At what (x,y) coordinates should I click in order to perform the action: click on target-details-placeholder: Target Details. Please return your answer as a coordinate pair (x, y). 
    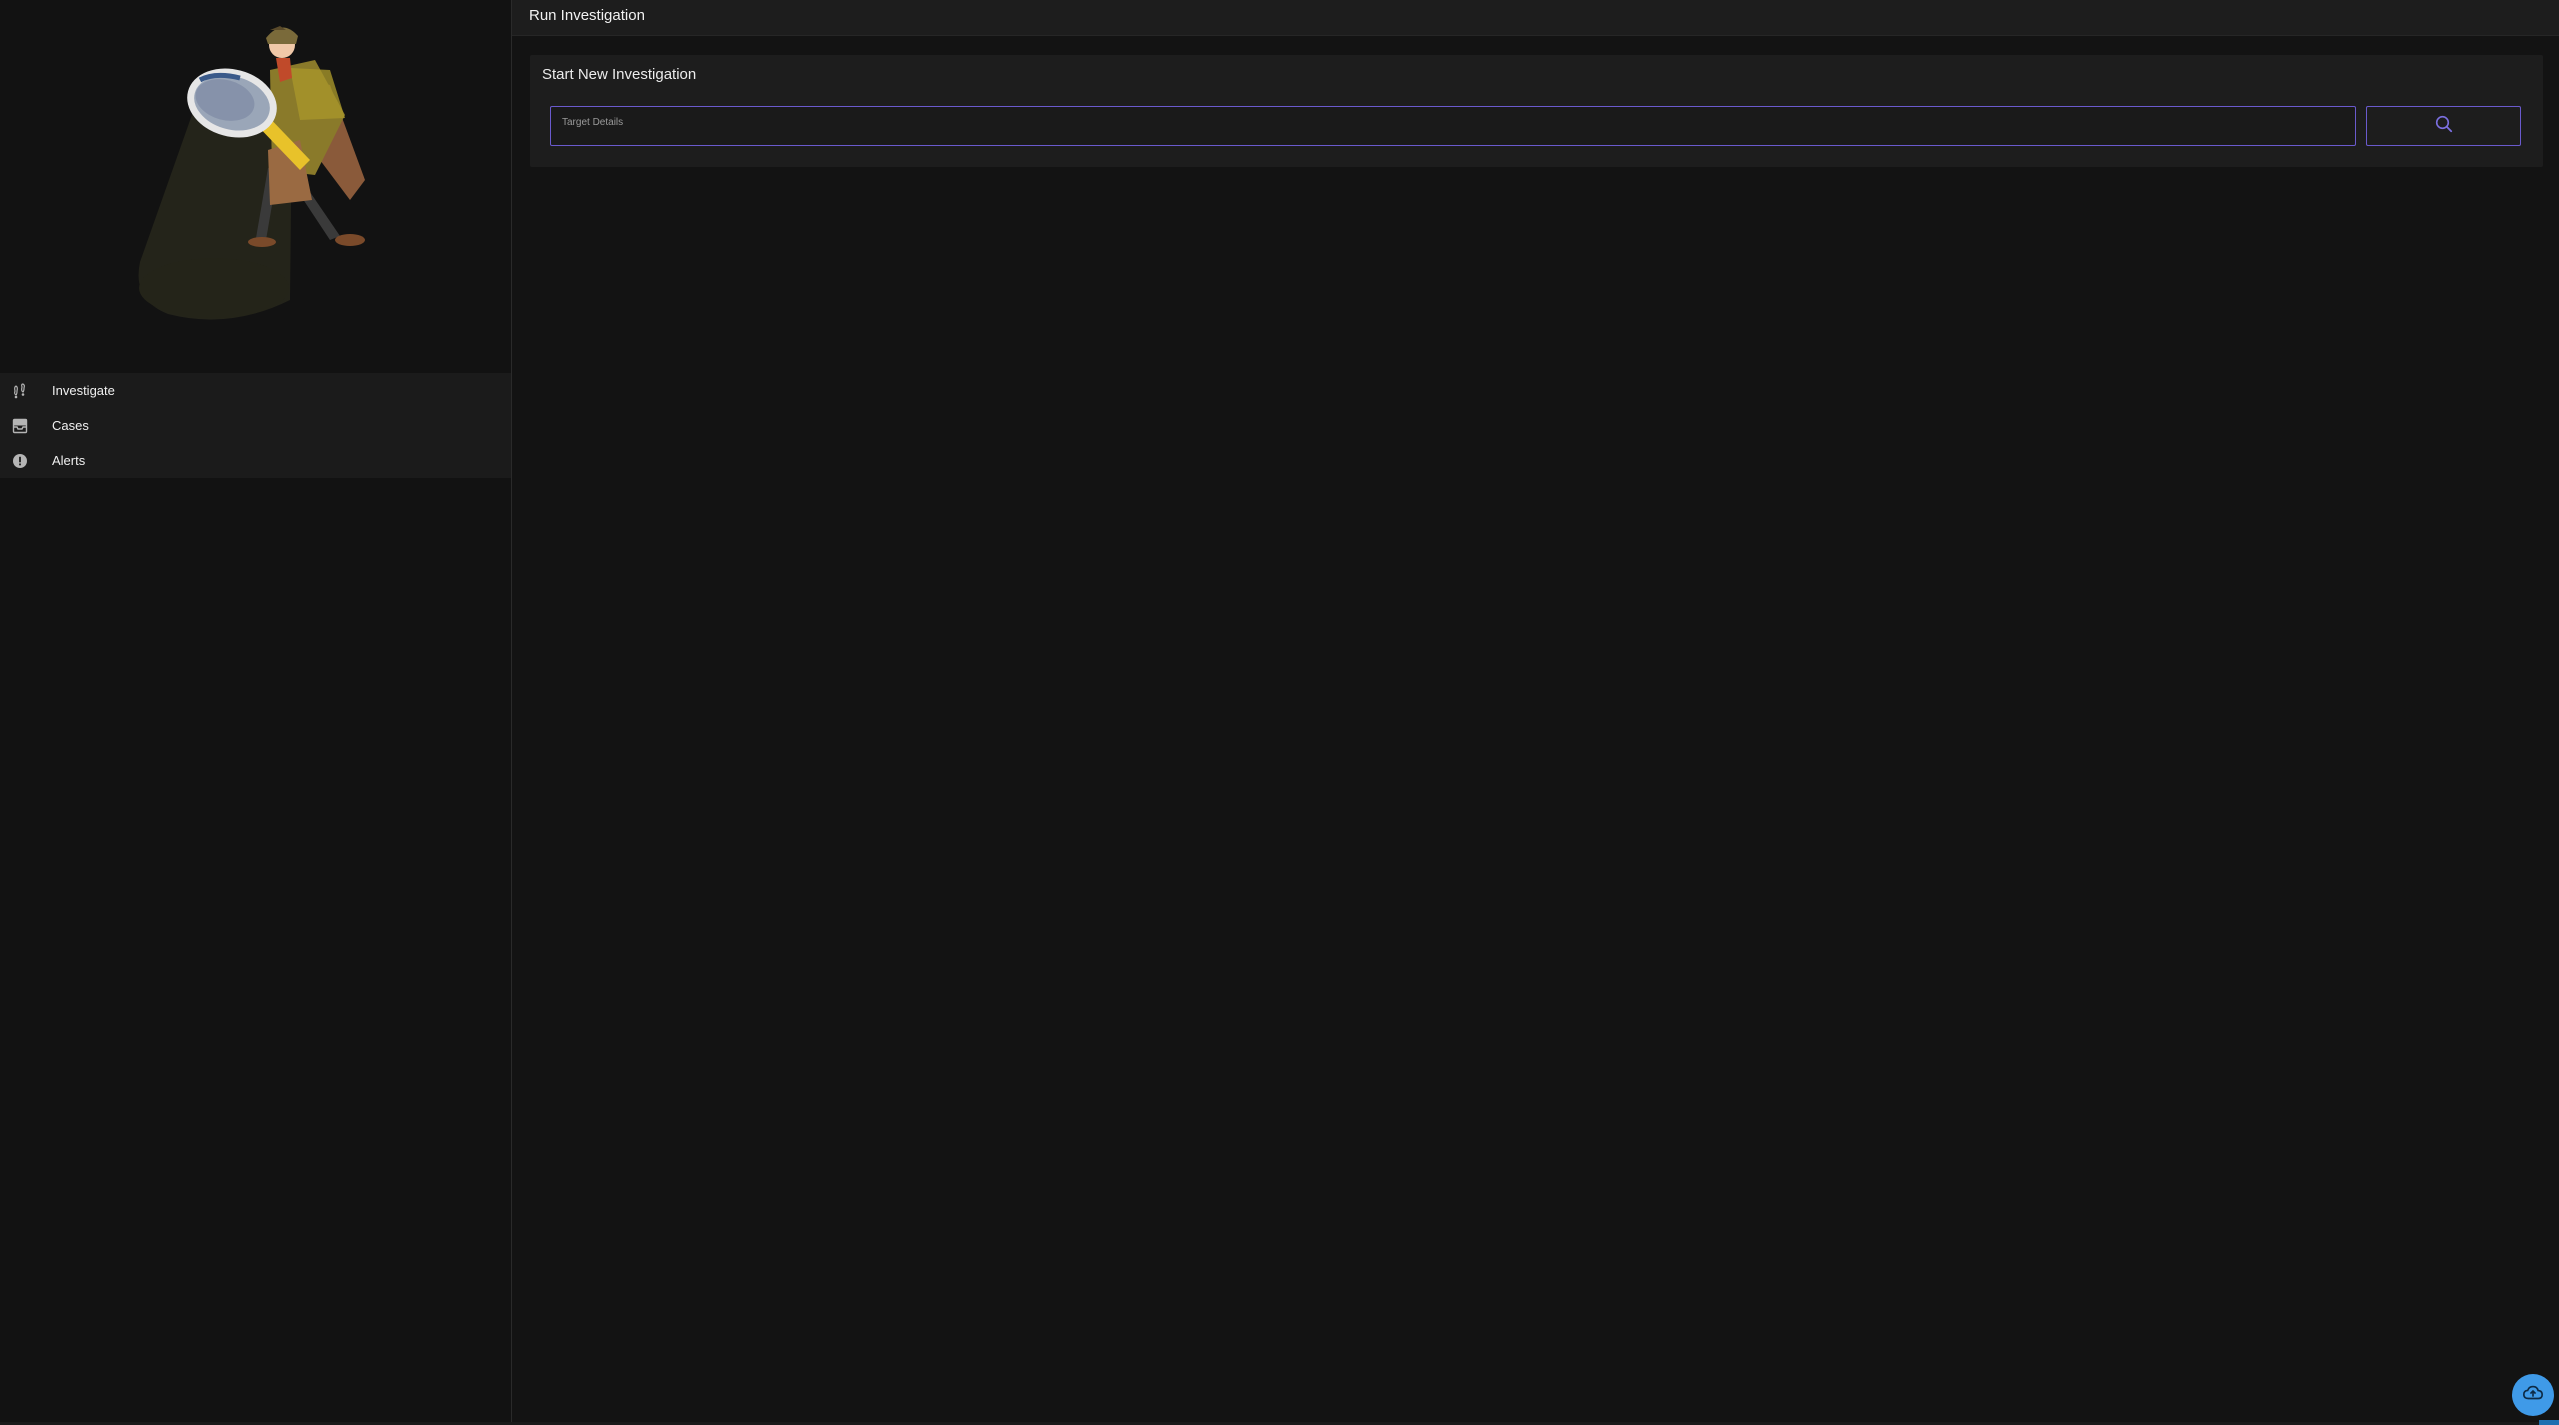
    Looking at the image, I should click on (593, 122).